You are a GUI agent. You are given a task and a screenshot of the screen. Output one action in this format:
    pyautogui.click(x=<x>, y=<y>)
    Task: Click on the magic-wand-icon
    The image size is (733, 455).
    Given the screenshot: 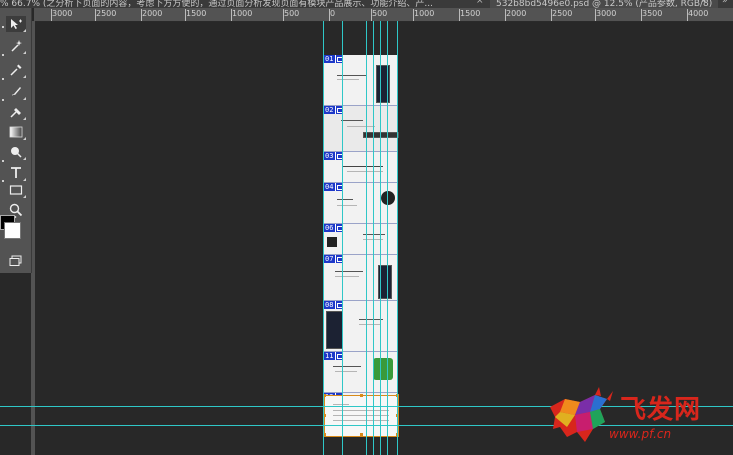 What is the action you would take?
    pyautogui.click(x=16, y=46)
    